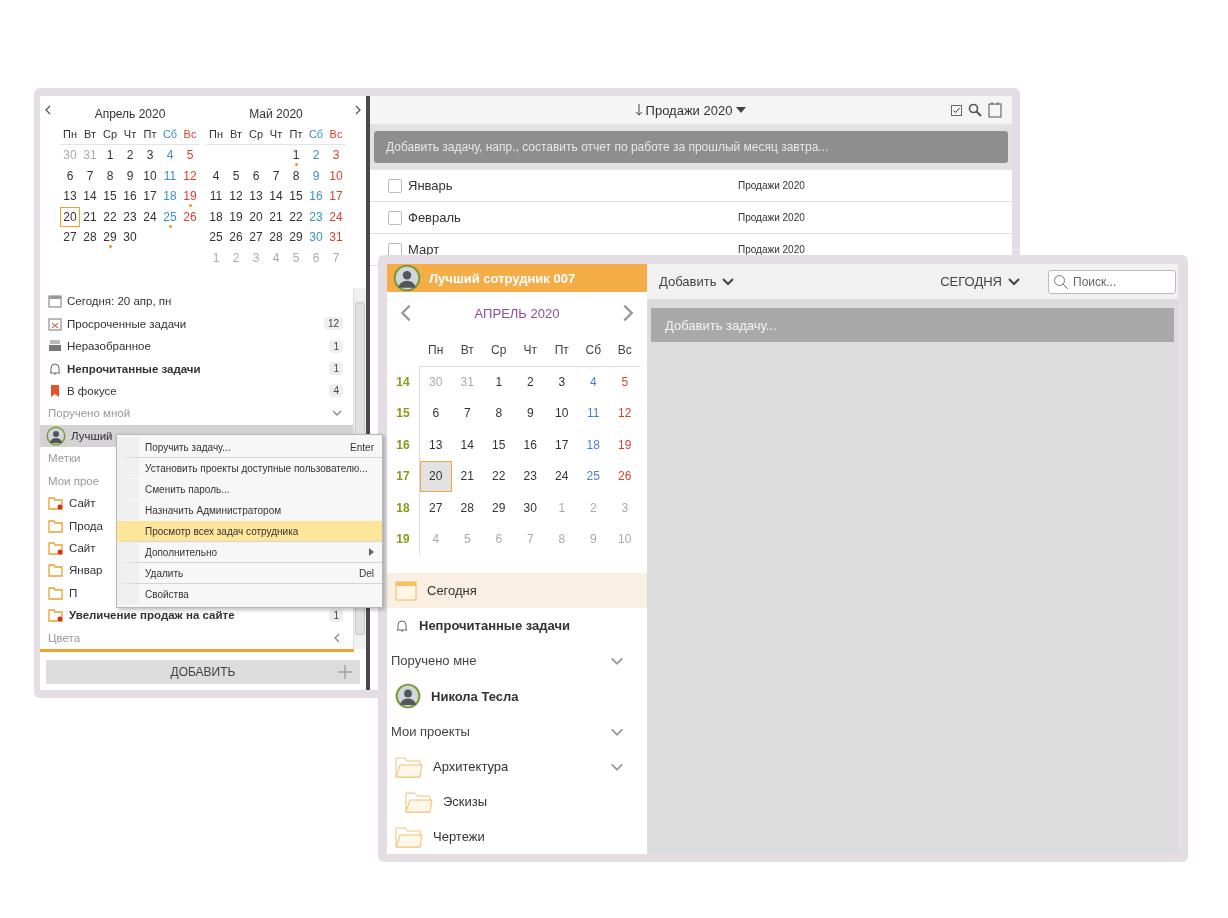  Describe the element at coordinates (90, 413) in the screenshot. I see `section-header: Поручено мной` at that location.